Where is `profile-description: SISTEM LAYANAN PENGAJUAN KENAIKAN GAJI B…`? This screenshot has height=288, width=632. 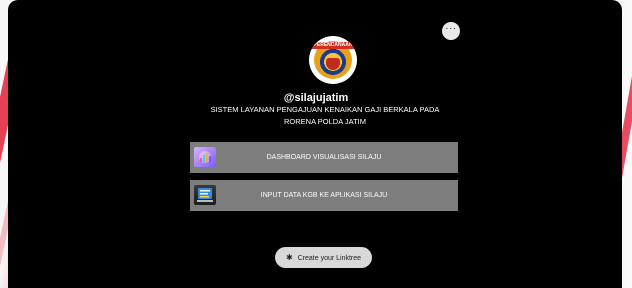
profile-description: SISTEM LAYANAN PENGAJUAN KENAIKAN GAJI B… is located at coordinates (325, 116).